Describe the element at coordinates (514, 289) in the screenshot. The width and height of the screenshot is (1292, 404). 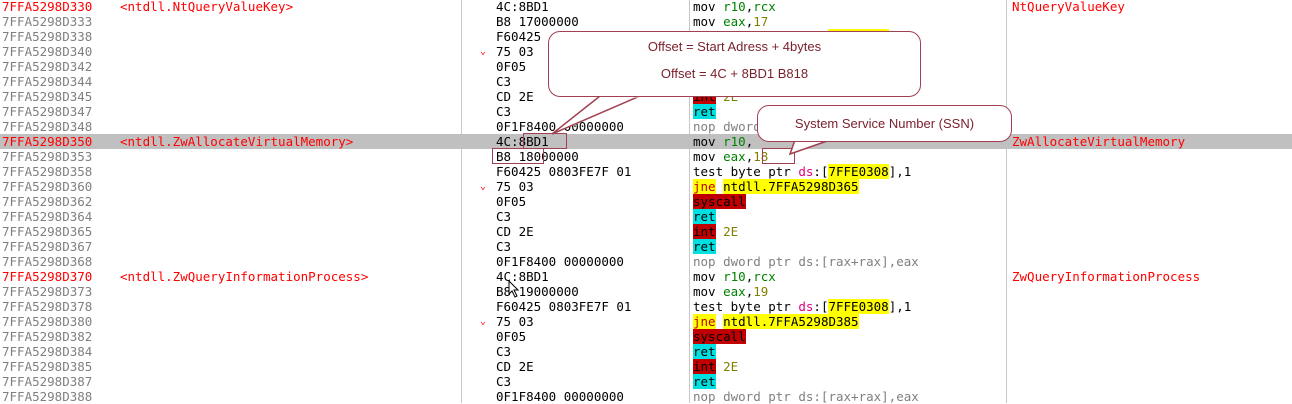
I see `mouse-cursor-icon` at that location.